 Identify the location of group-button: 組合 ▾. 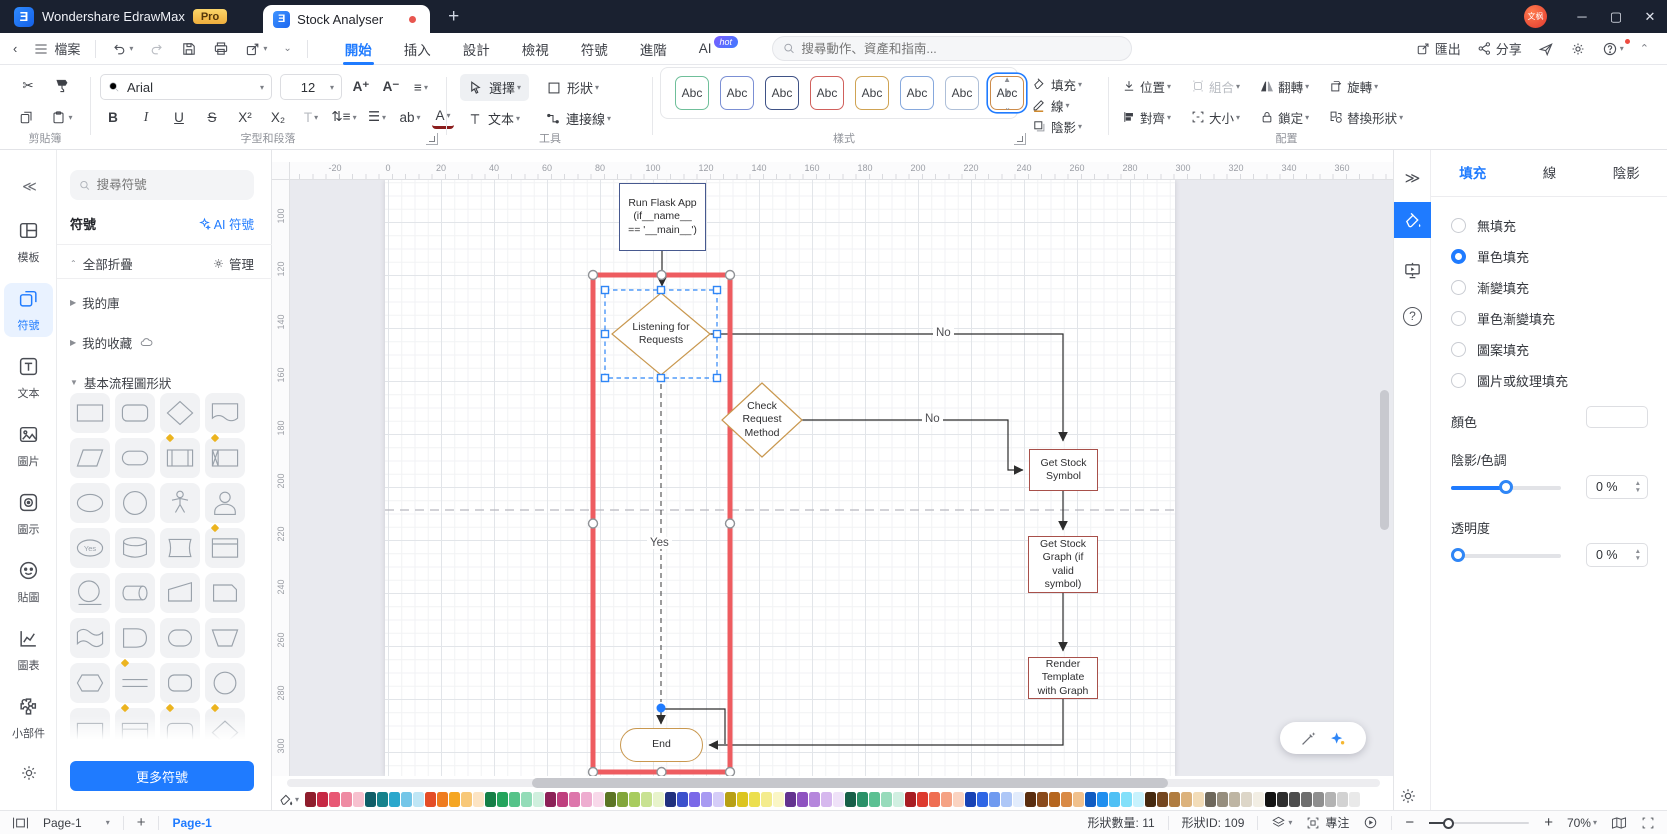
(1215, 86).